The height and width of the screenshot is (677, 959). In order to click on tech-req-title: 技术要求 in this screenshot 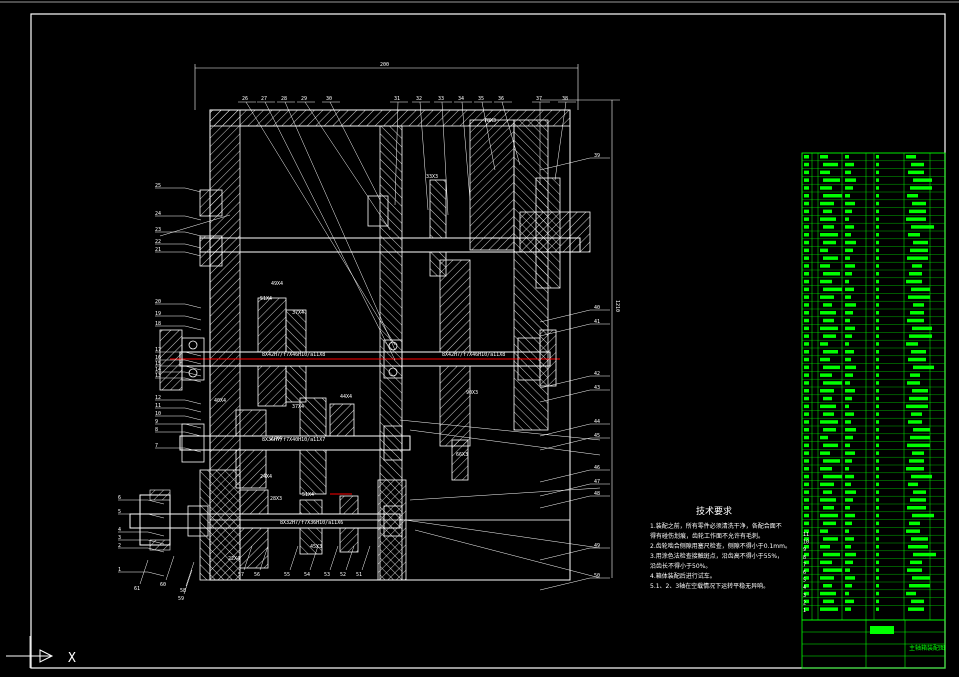, I will do `click(714, 511)`.